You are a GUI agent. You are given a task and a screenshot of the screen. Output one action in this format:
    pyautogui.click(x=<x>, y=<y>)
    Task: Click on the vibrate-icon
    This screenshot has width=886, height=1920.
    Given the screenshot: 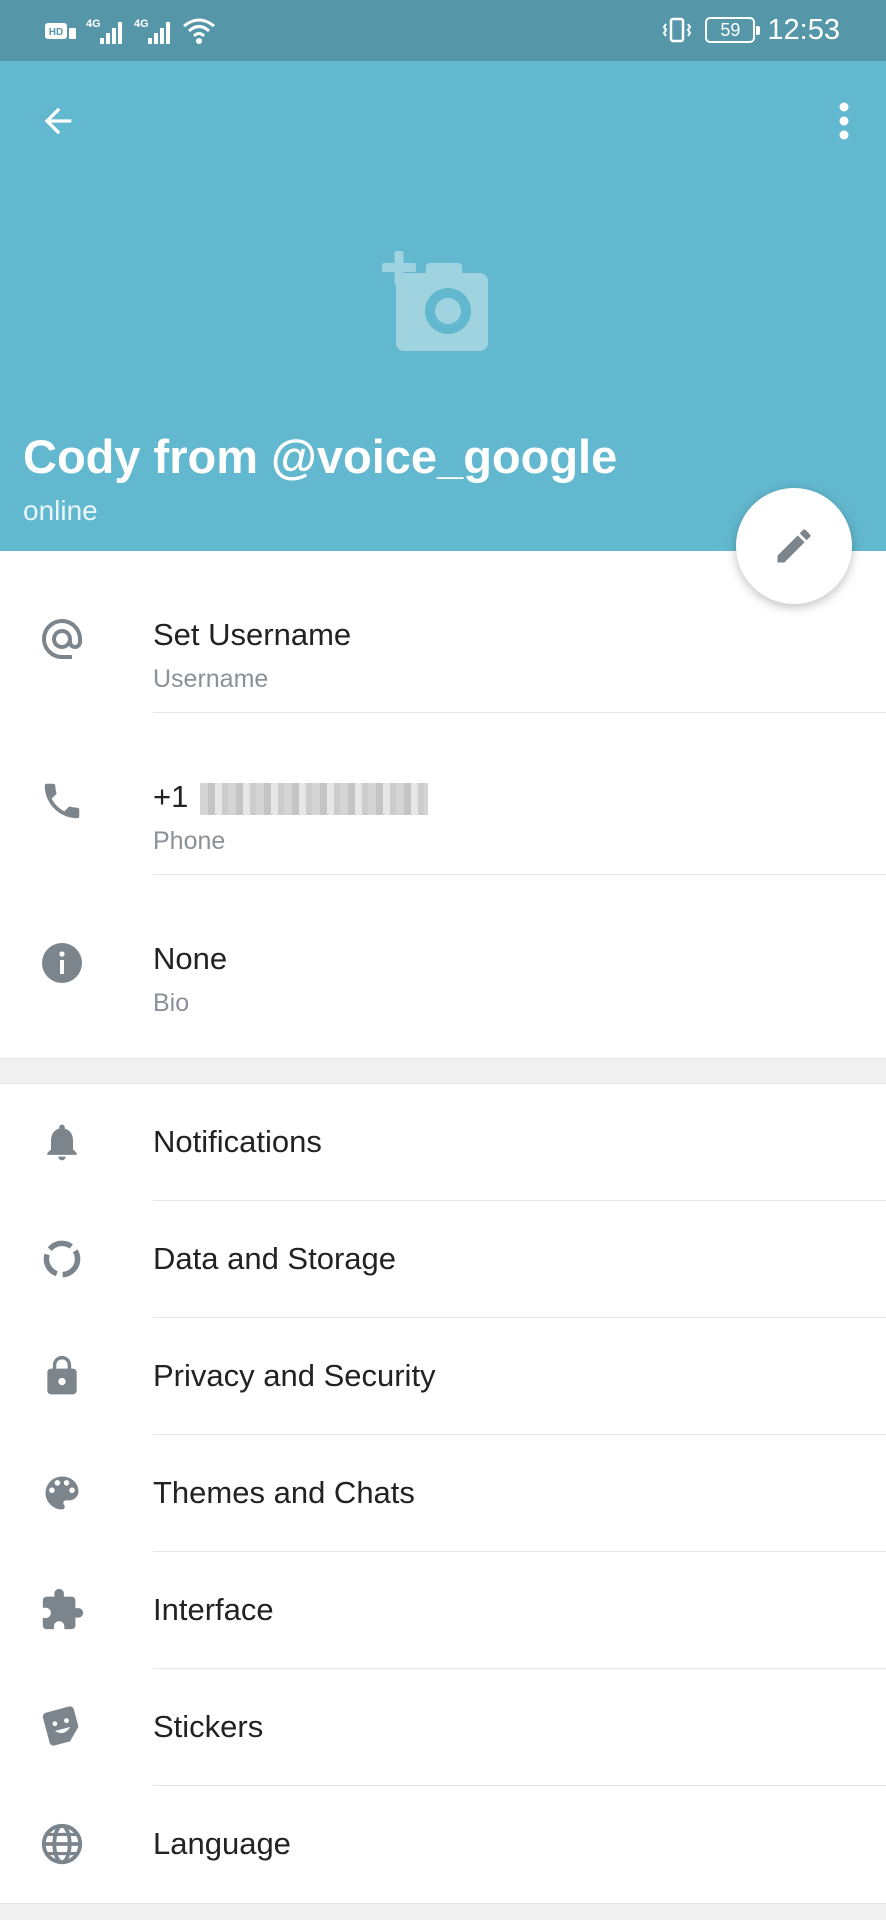 What is the action you would take?
    pyautogui.click(x=677, y=30)
    